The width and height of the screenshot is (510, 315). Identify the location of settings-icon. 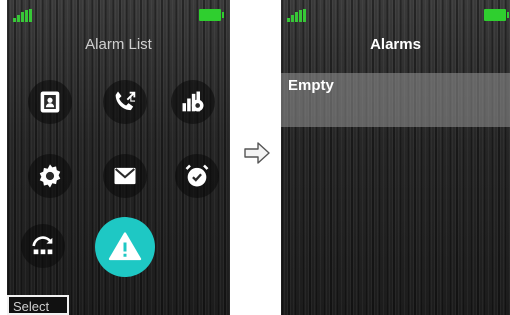
(50, 176).